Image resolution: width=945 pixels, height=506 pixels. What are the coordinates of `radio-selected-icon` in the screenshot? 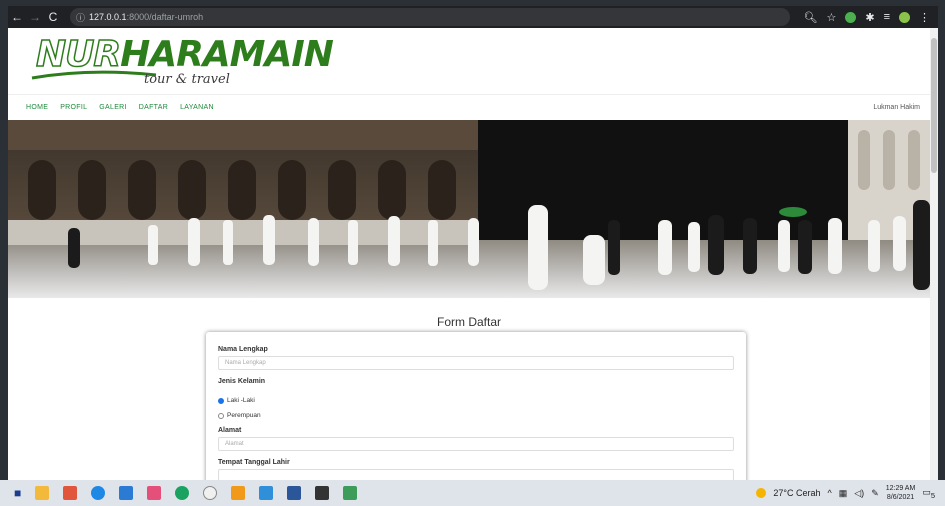 It's located at (221, 400).